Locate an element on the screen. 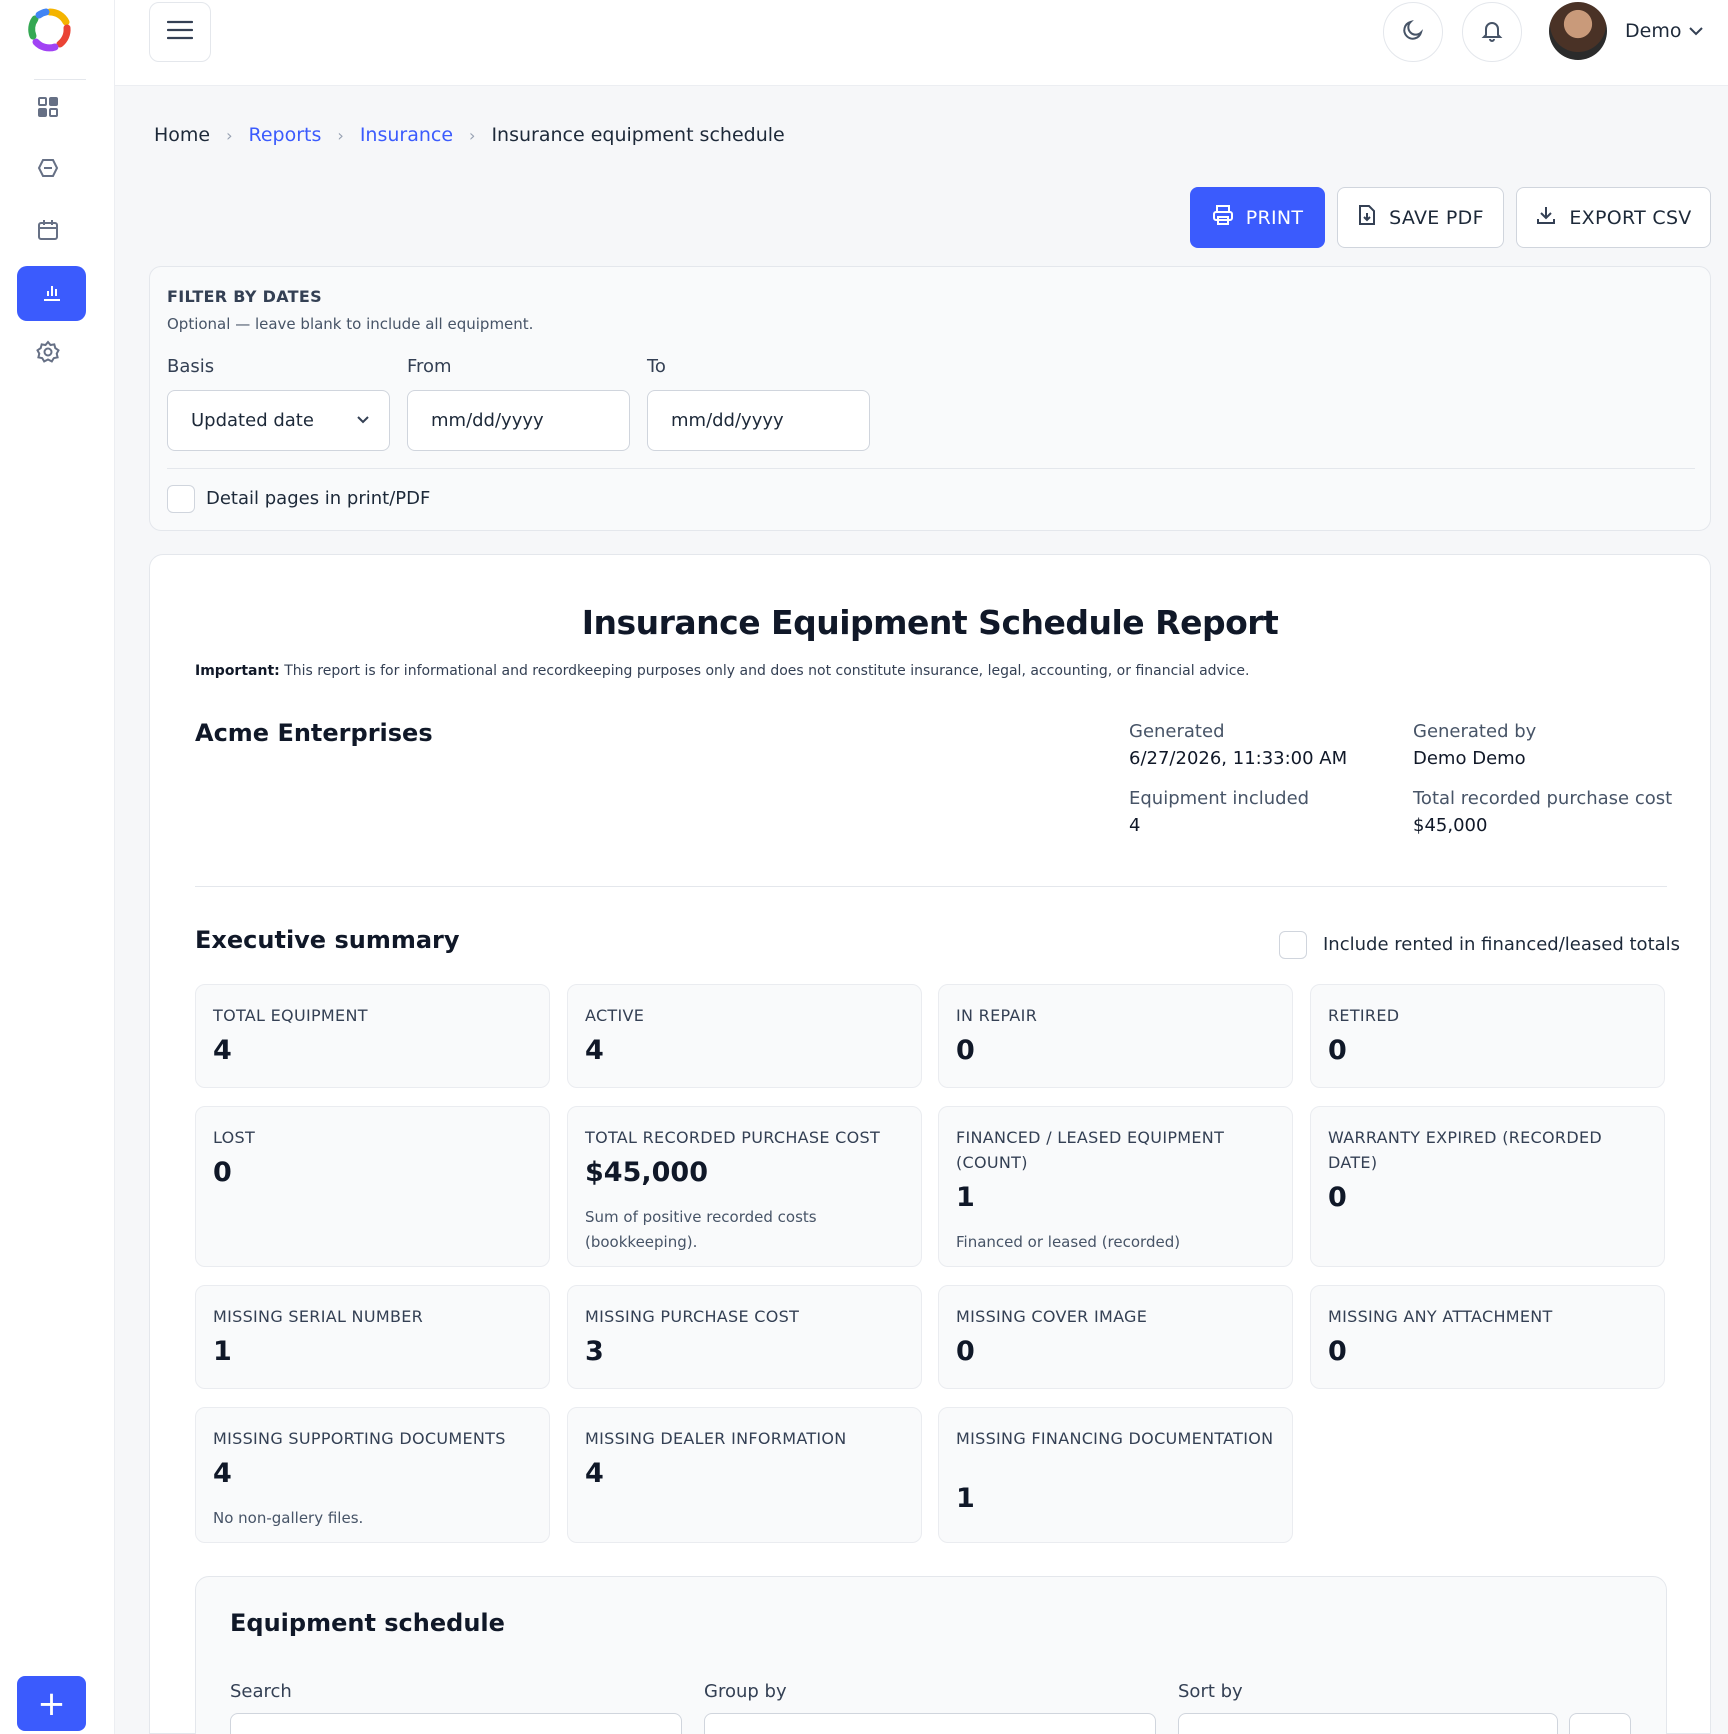 The image size is (1728, 1734). avatar is located at coordinates (1578, 31).